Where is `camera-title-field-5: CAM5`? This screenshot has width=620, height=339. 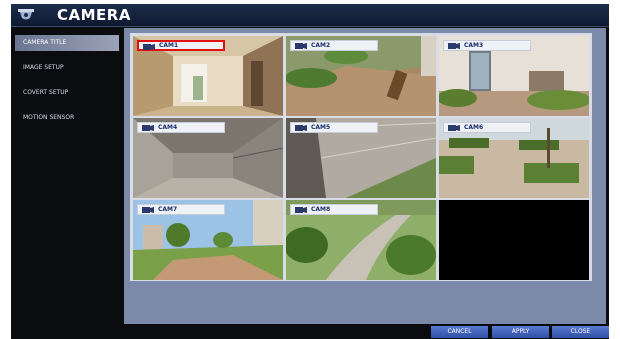 camera-title-field-5: CAM5 is located at coordinates (334, 127).